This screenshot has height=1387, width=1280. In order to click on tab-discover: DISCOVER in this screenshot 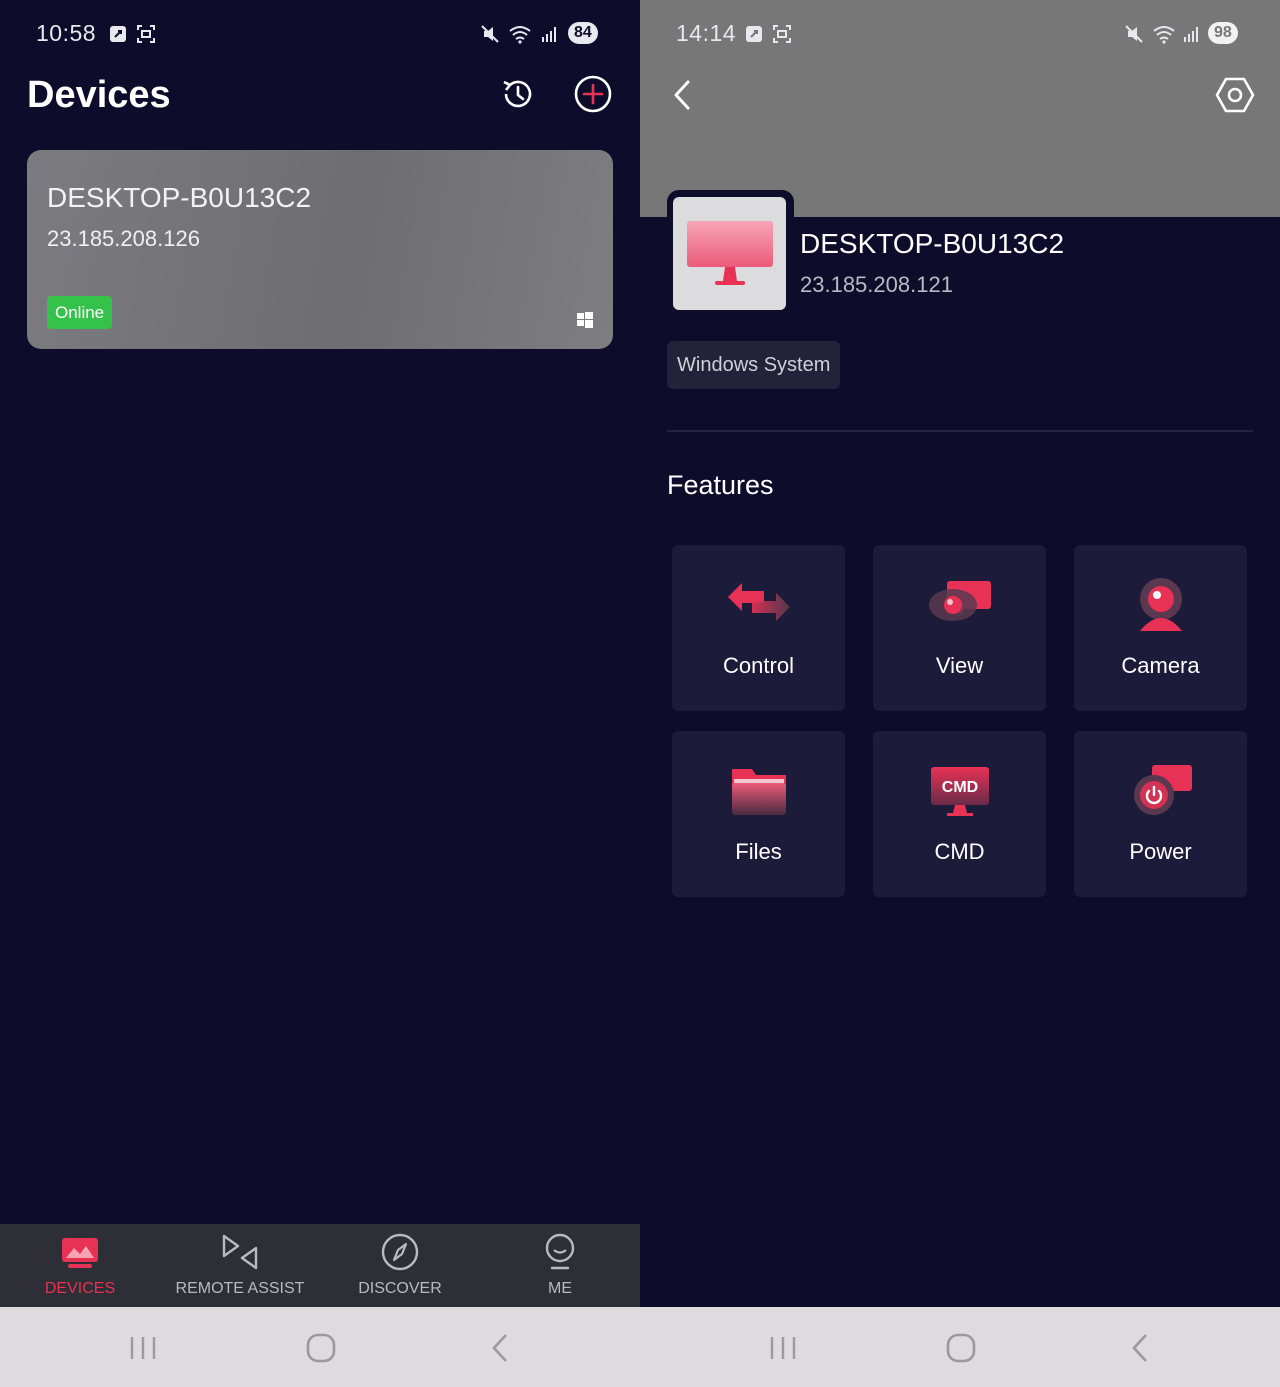, I will do `click(400, 1265)`.